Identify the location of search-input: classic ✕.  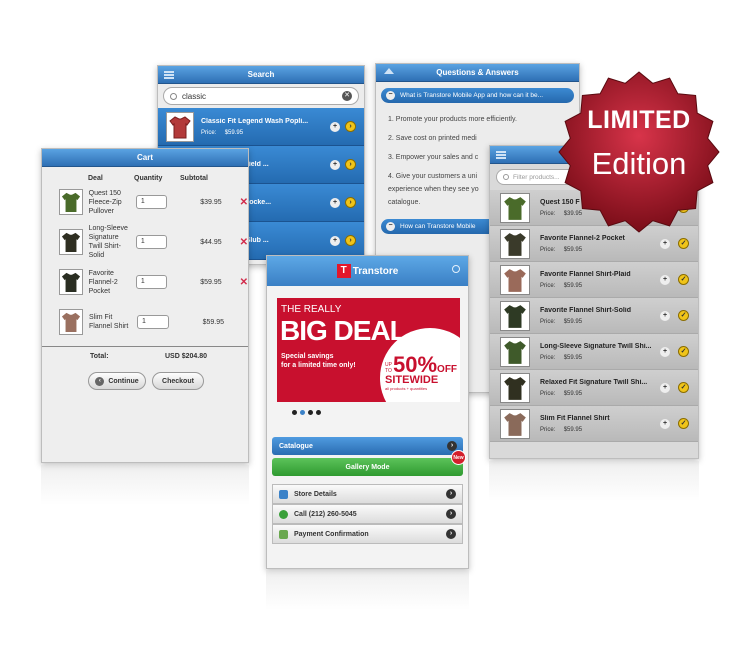
(261, 96).